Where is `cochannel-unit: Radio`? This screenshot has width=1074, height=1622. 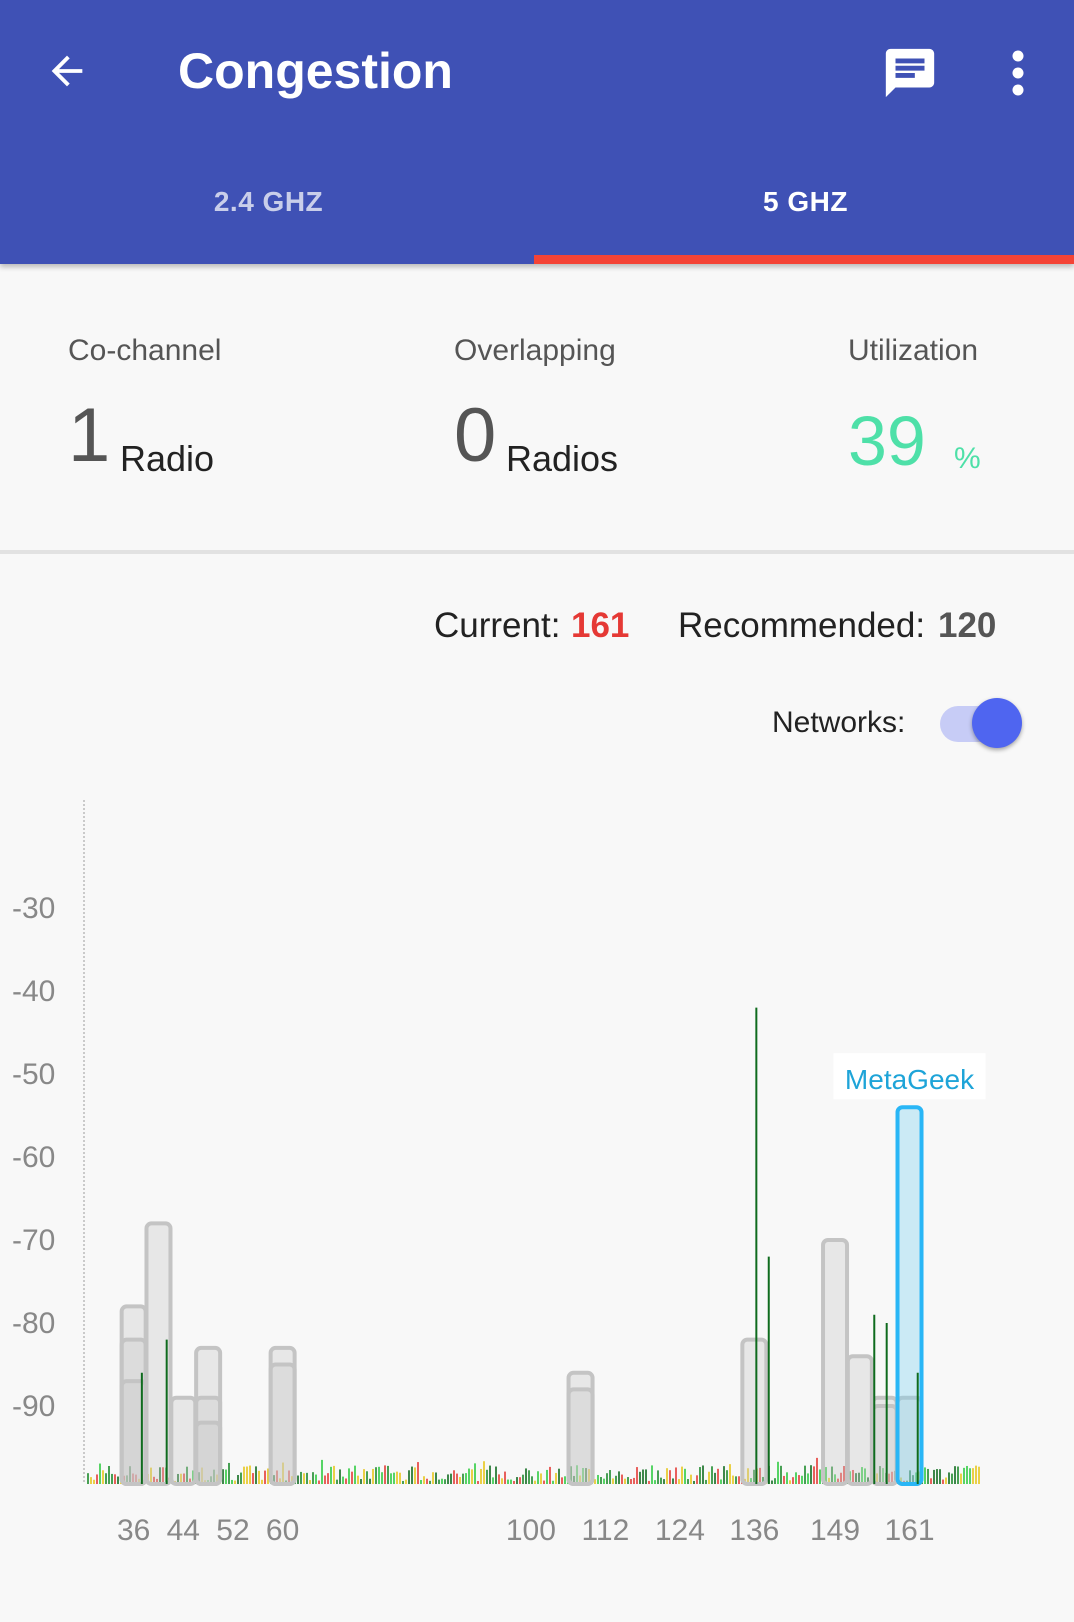
cochannel-unit: Radio is located at coordinates (167, 458).